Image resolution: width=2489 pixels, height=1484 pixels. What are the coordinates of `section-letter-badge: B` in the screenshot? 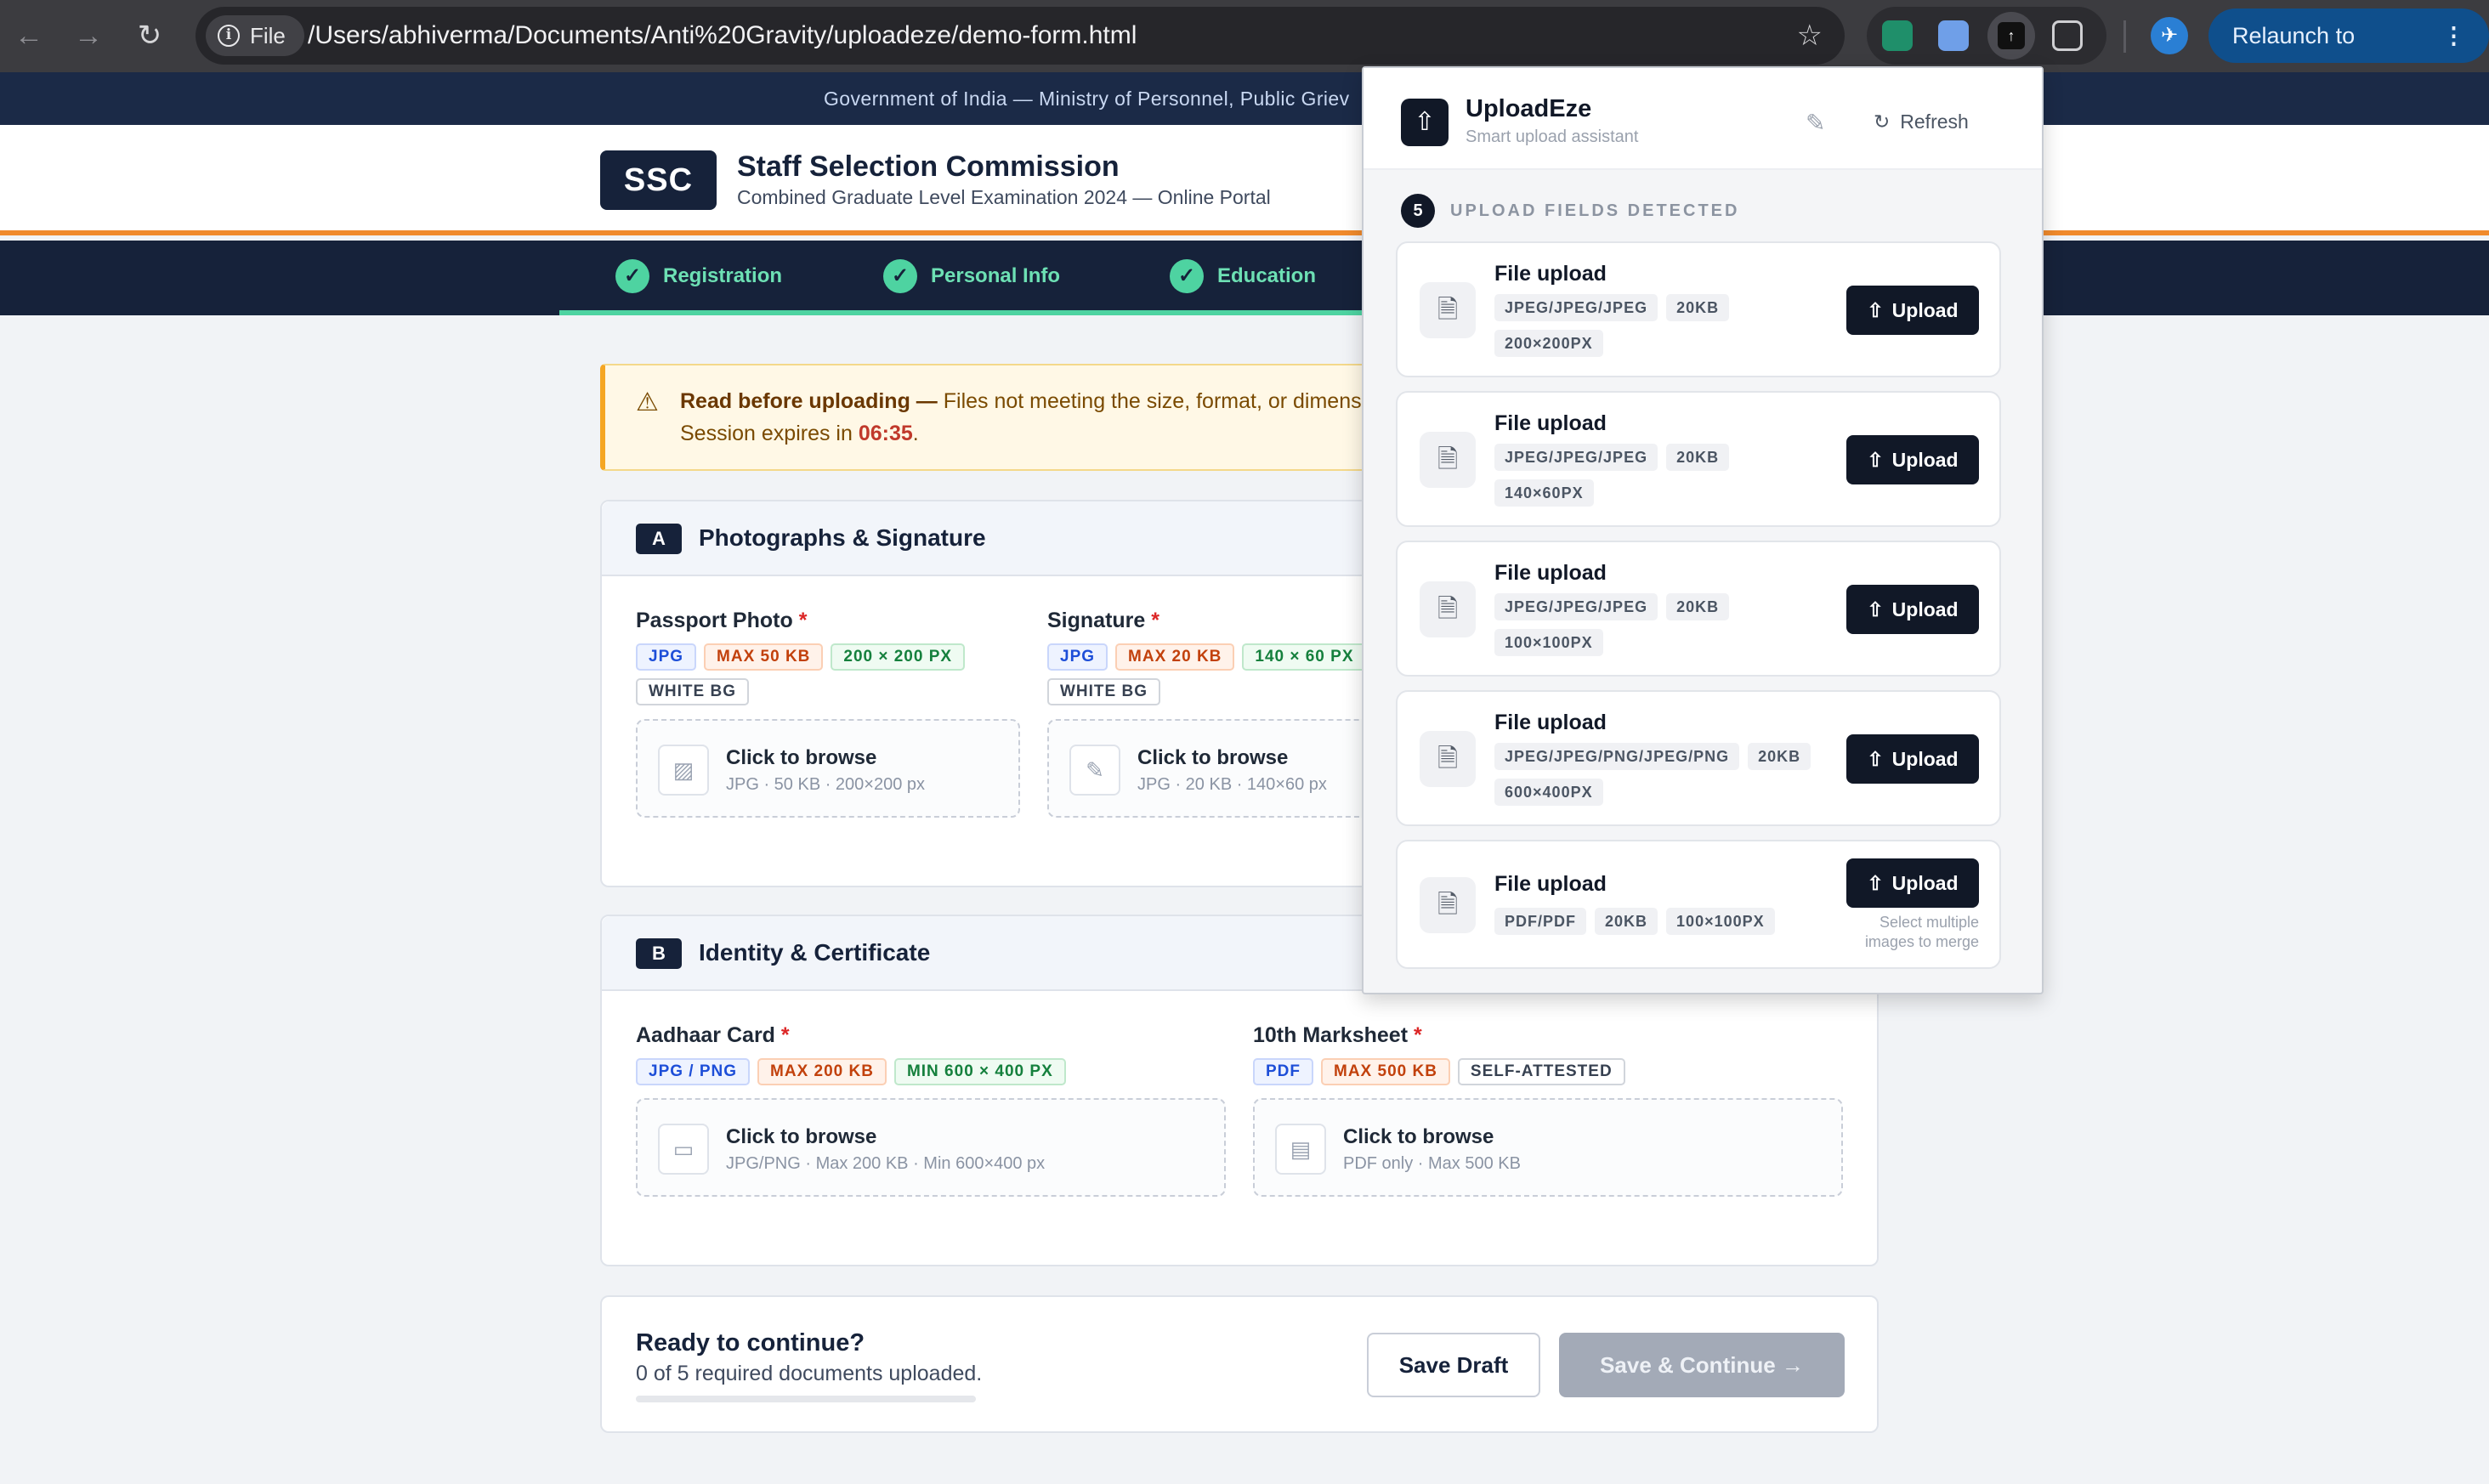 It's located at (659, 953).